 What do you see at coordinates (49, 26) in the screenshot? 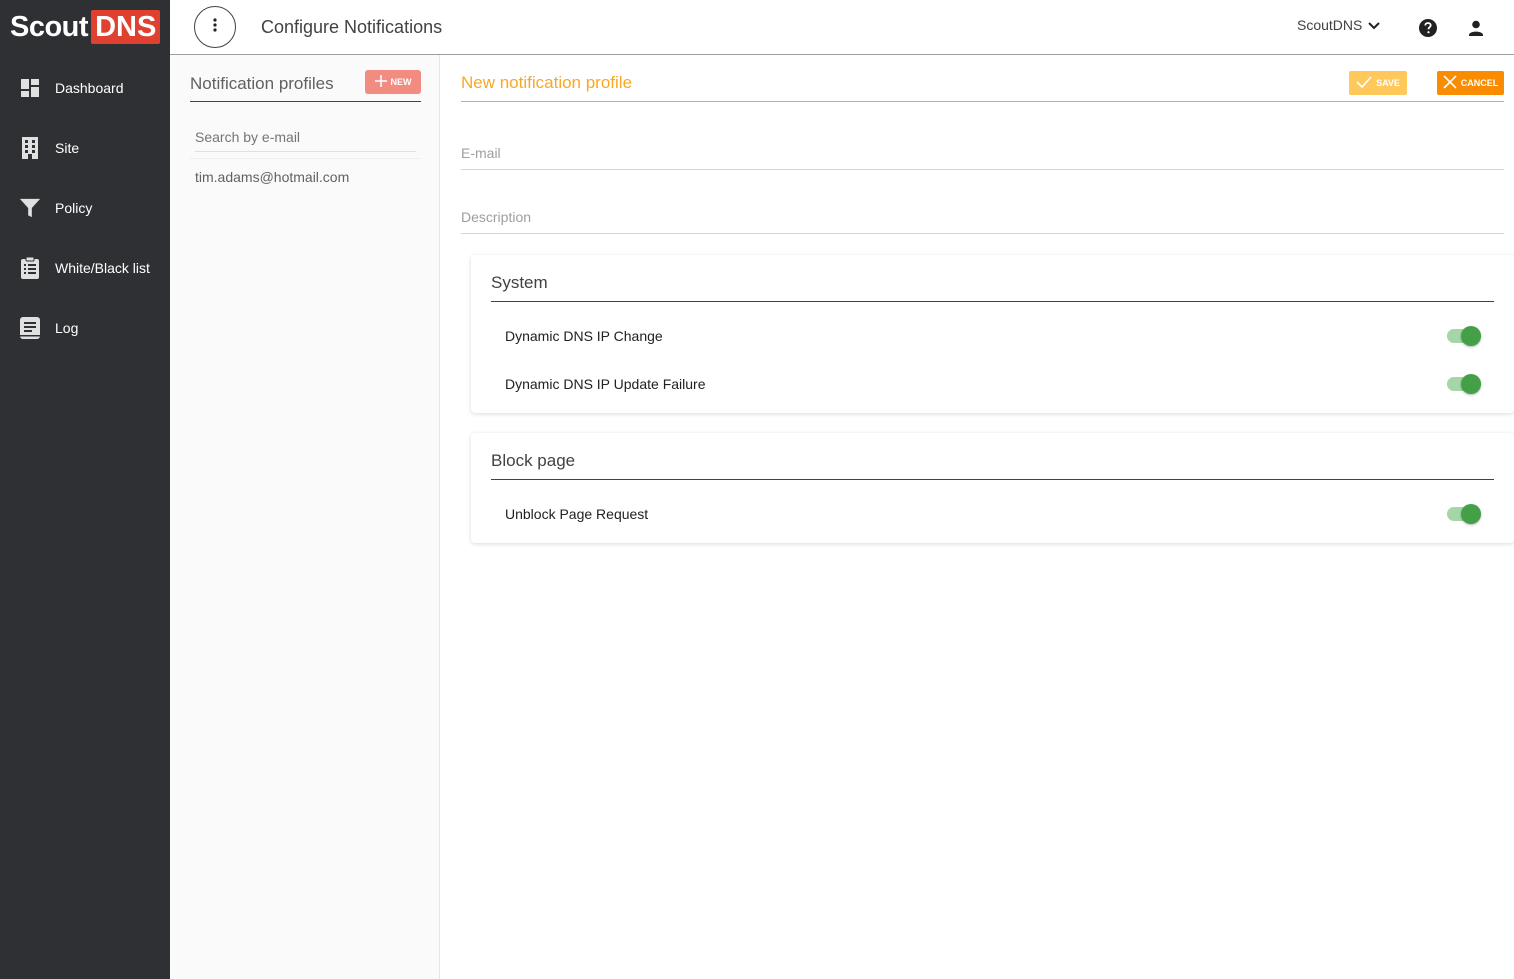
I see `logo-scout-text: Scout` at bounding box center [49, 26].